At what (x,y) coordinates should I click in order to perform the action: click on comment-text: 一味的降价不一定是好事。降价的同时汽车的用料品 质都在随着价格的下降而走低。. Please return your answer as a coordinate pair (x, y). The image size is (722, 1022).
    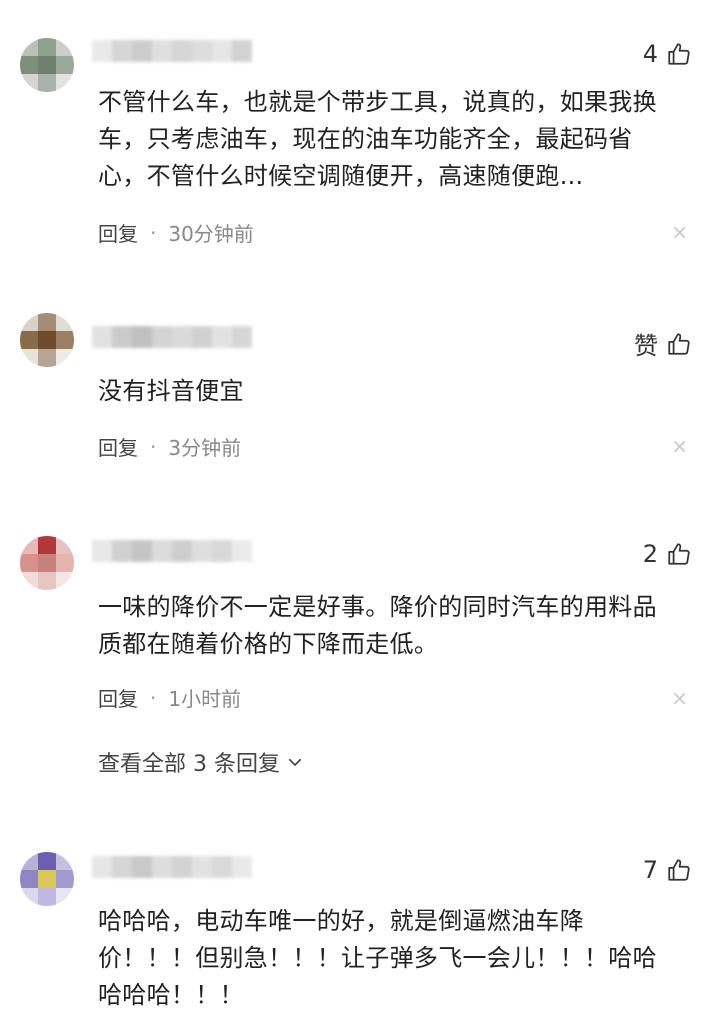
    Looking at the image, I should click on (377, 625).